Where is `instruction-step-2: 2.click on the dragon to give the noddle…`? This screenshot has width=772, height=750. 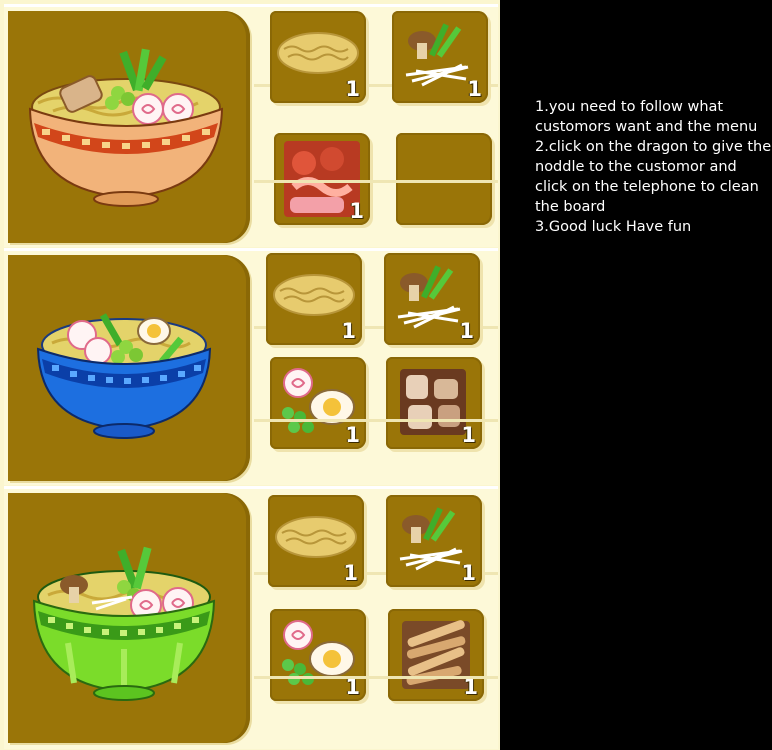
instruction-step-2: 2.click on the dragon to give the noddle… is located at coordinates (653, 177).